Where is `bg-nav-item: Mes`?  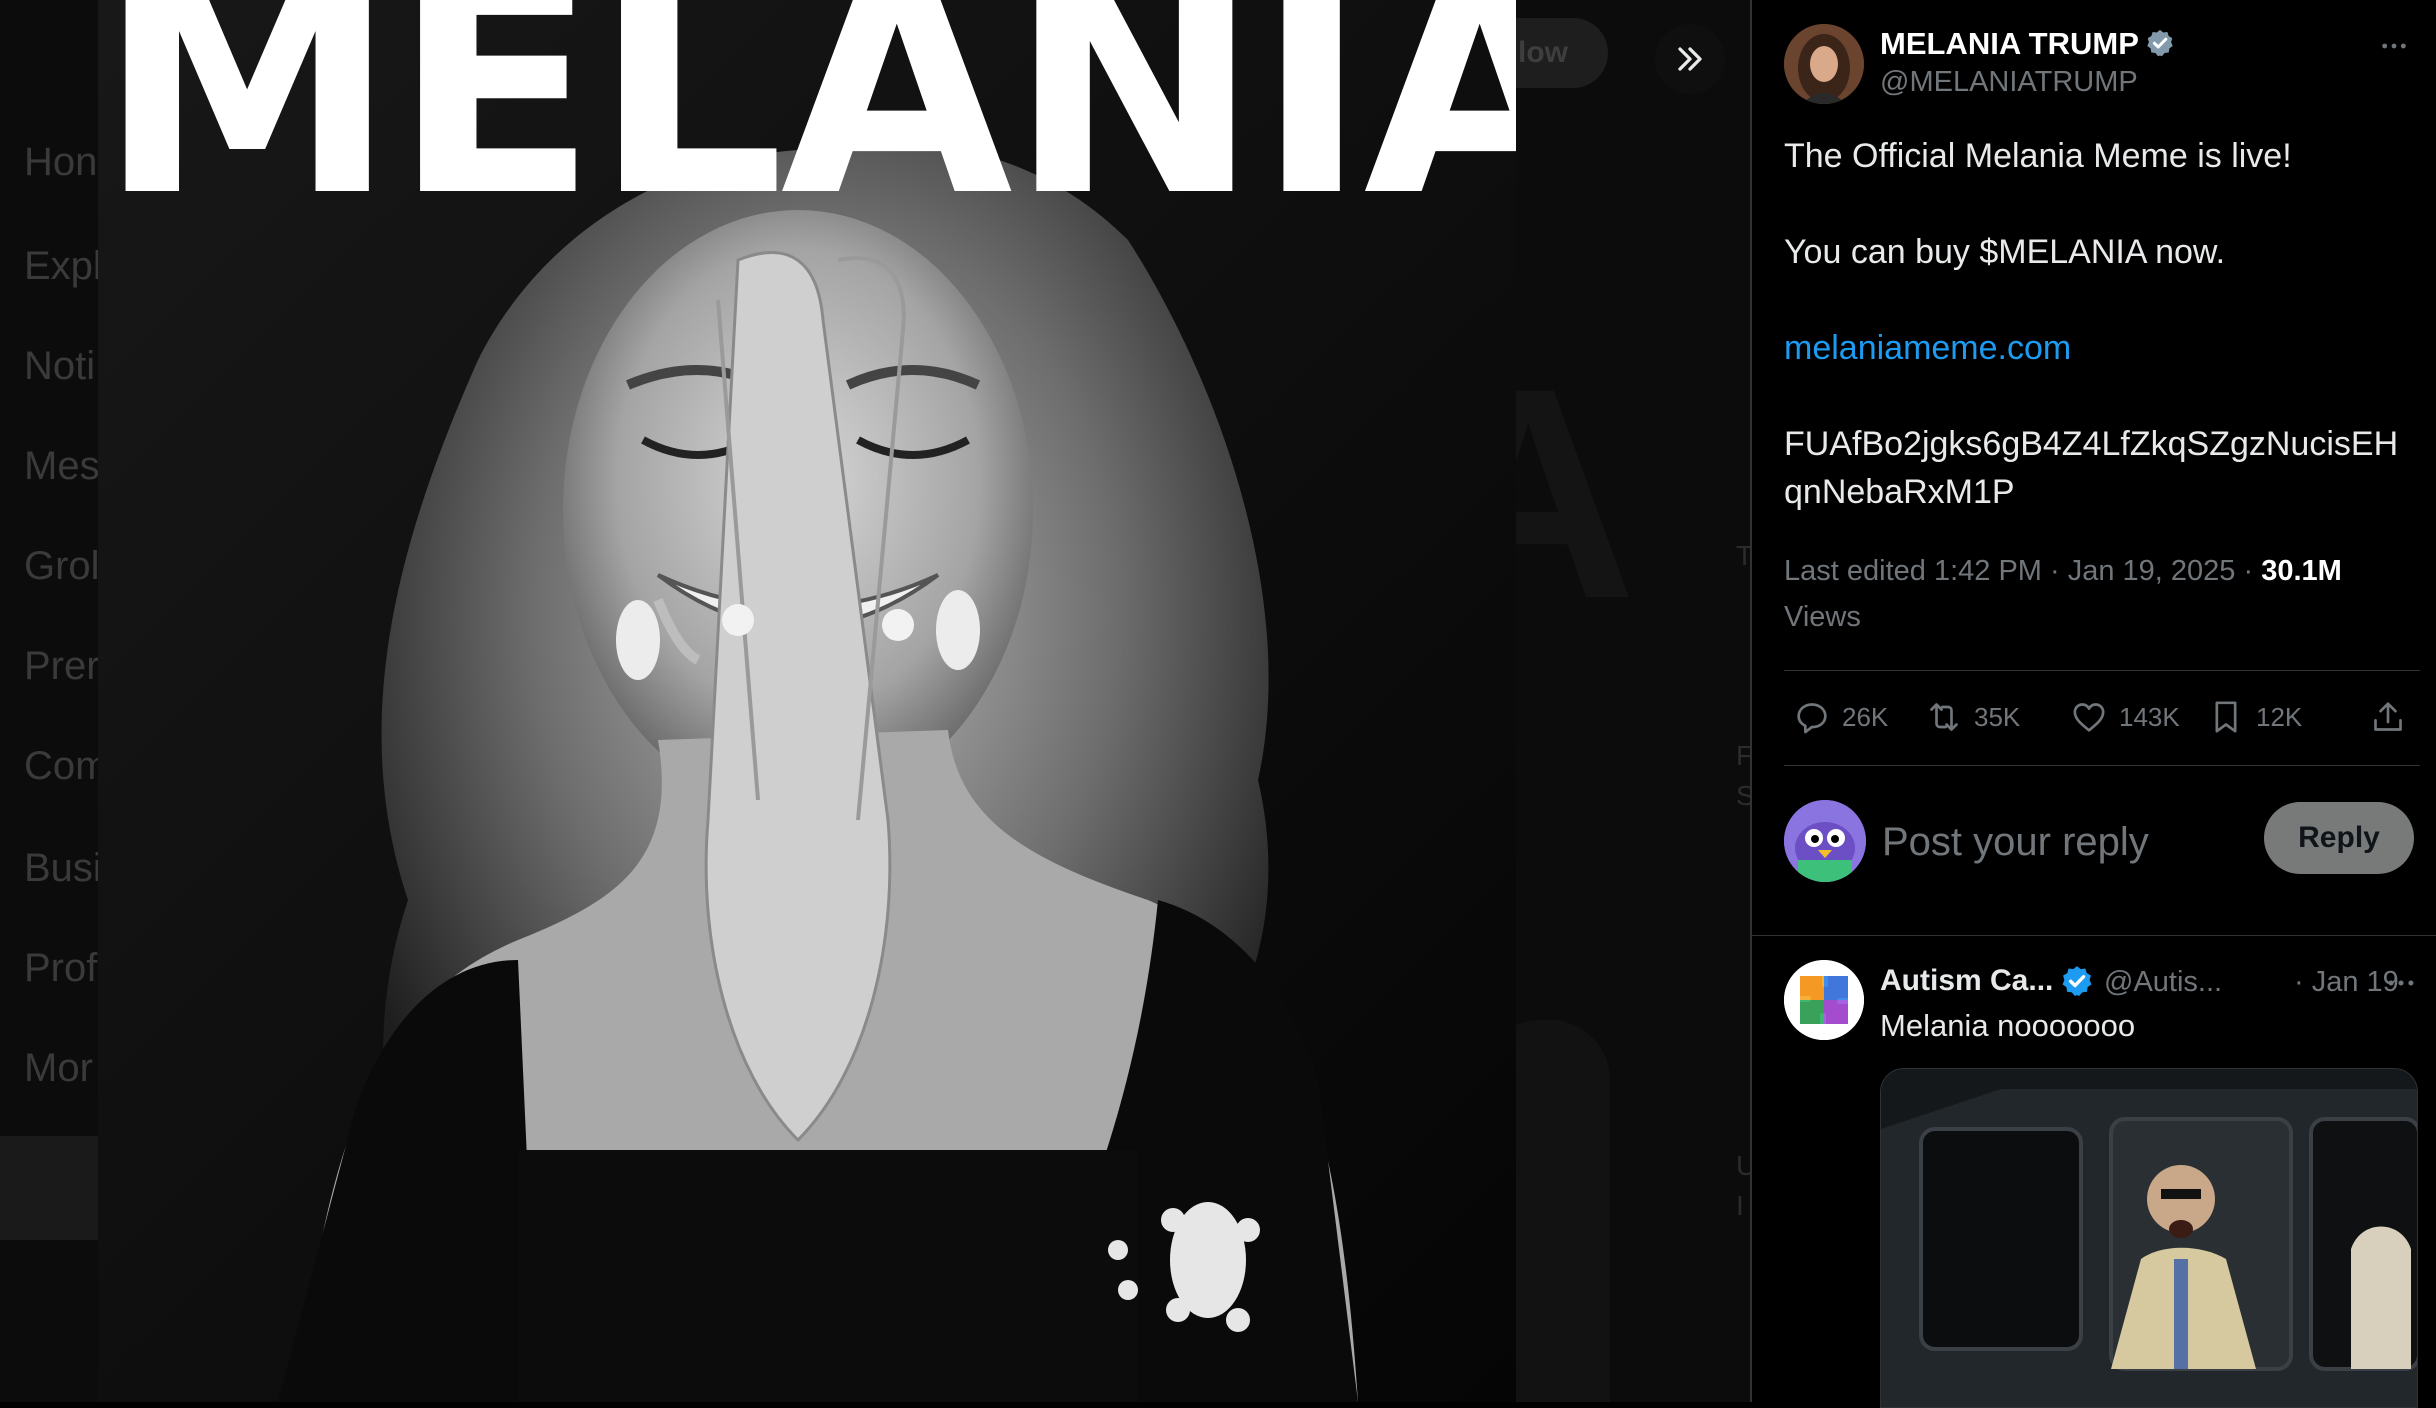
bg-nav-item: Mes is located at coordinates (62, 466).